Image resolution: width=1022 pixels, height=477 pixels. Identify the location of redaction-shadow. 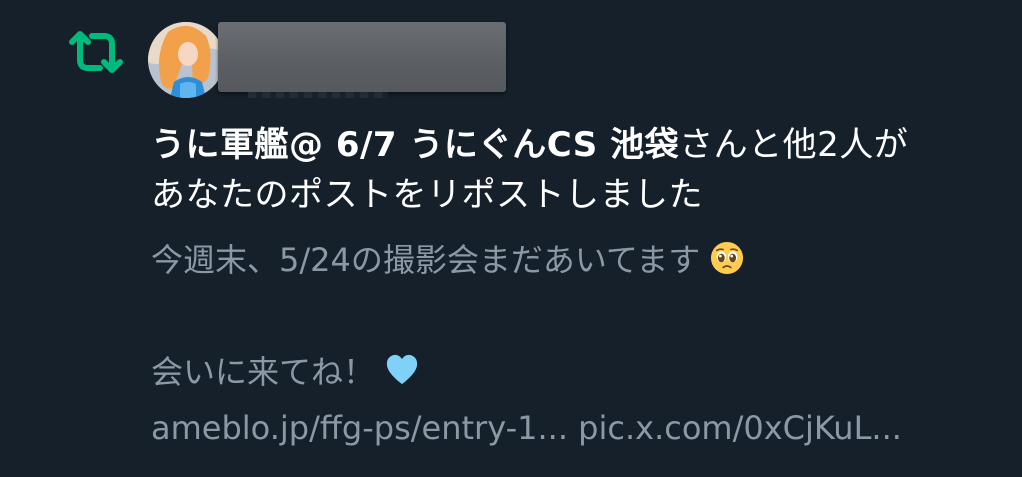
(318, 95).